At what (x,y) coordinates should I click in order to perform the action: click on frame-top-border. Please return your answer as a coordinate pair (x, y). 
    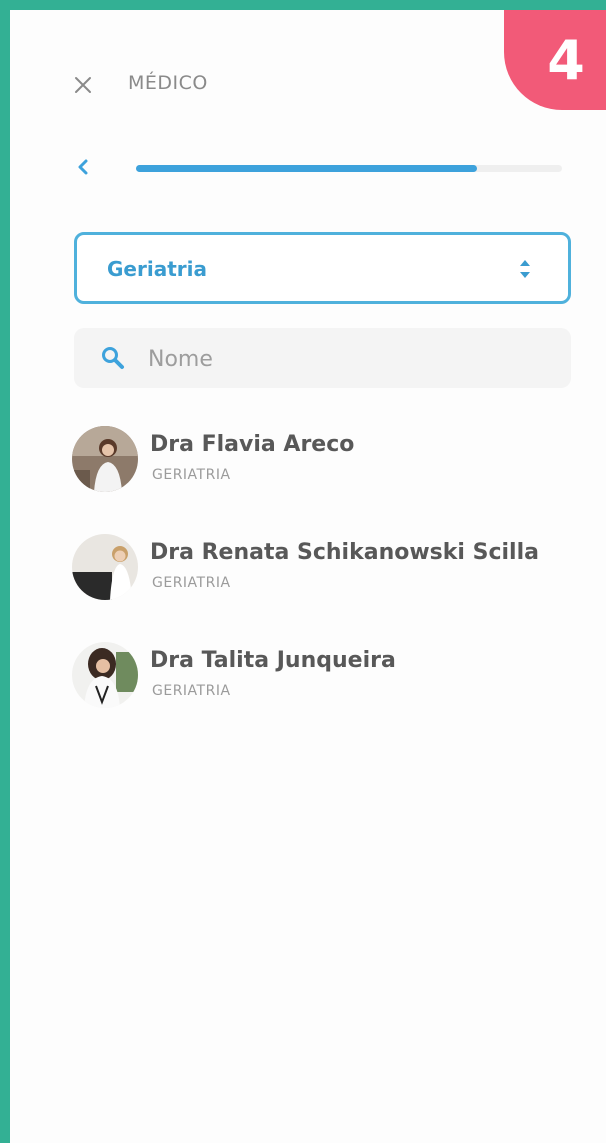
    Looking at the image, I should click on (303, 5).